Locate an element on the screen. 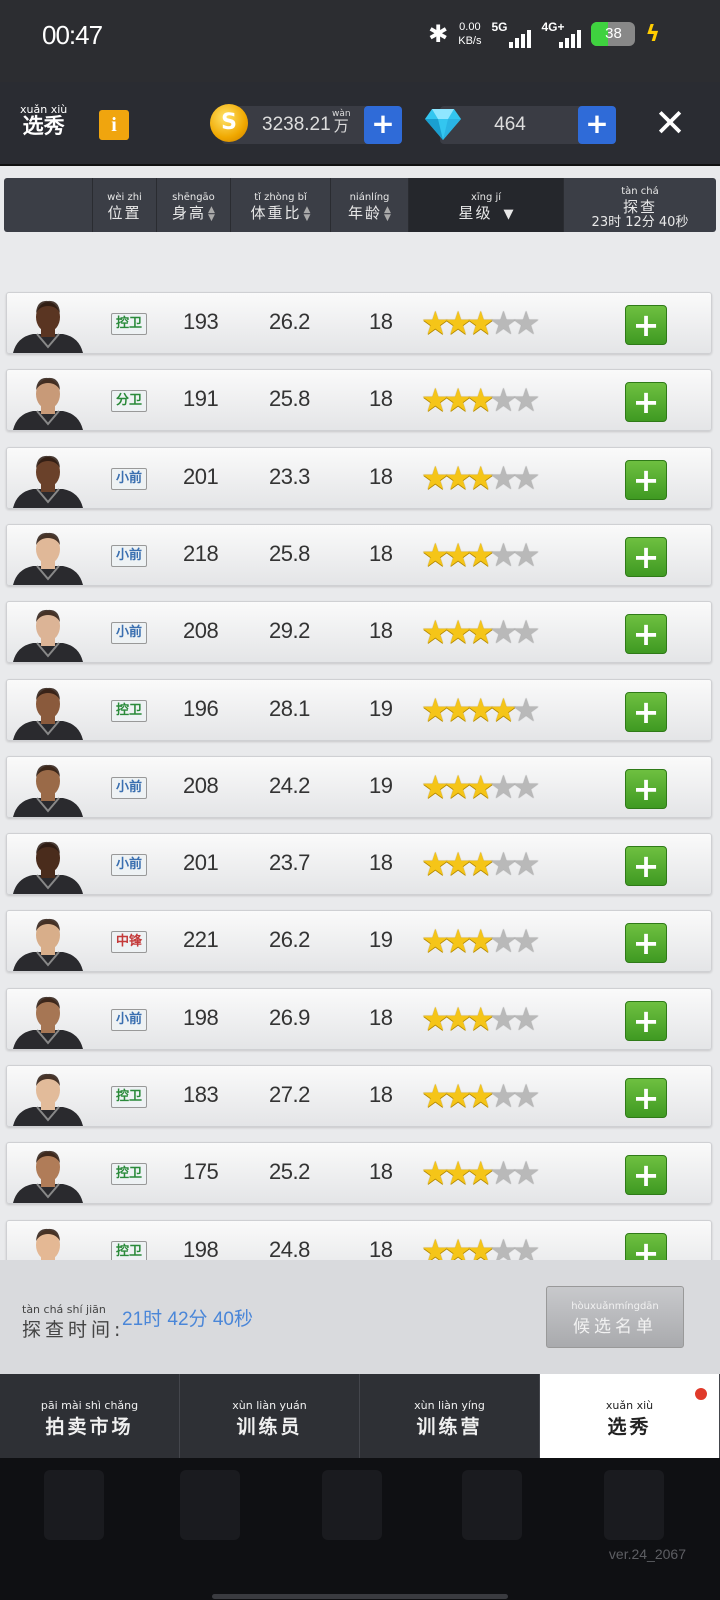 This screenshot has width=720, height=1600. player-row: 小前 201 23.3 18 ★ ★ ★ ★ ★ + is located at coordinates (359, 477).